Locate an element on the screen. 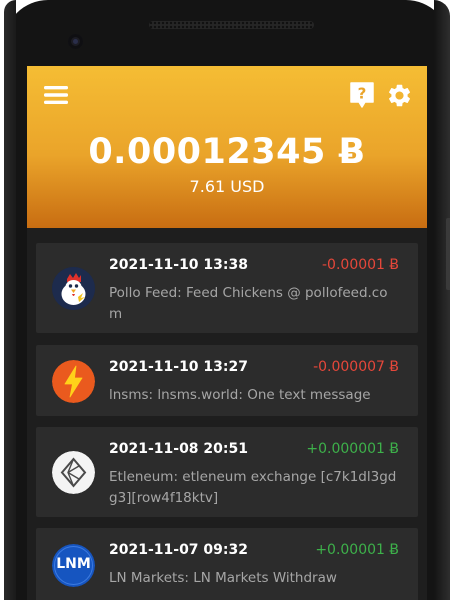 The image size is (450, 600). phone-camera is located at coordinates (75, 41).